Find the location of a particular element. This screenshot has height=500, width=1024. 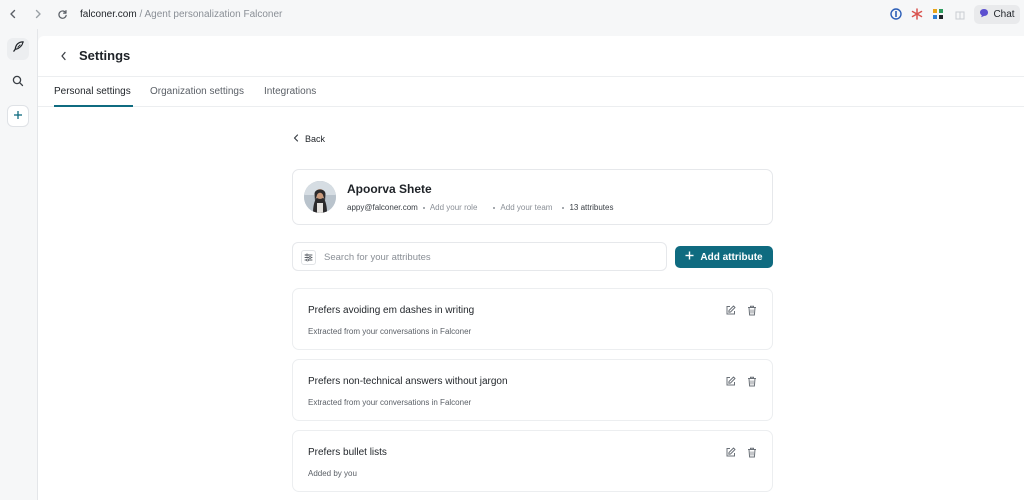

search-input is located at coordinates (489, 257).